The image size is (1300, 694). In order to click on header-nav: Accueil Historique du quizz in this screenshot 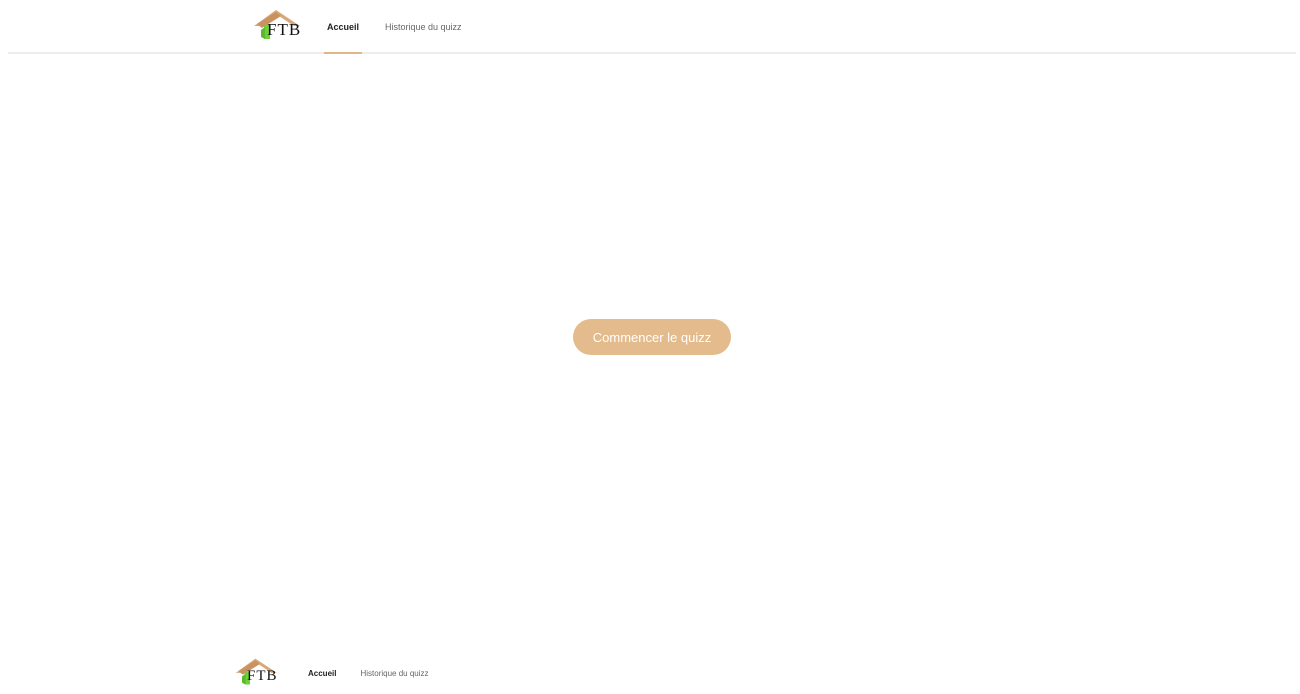, I will do `click(404, 27)`.